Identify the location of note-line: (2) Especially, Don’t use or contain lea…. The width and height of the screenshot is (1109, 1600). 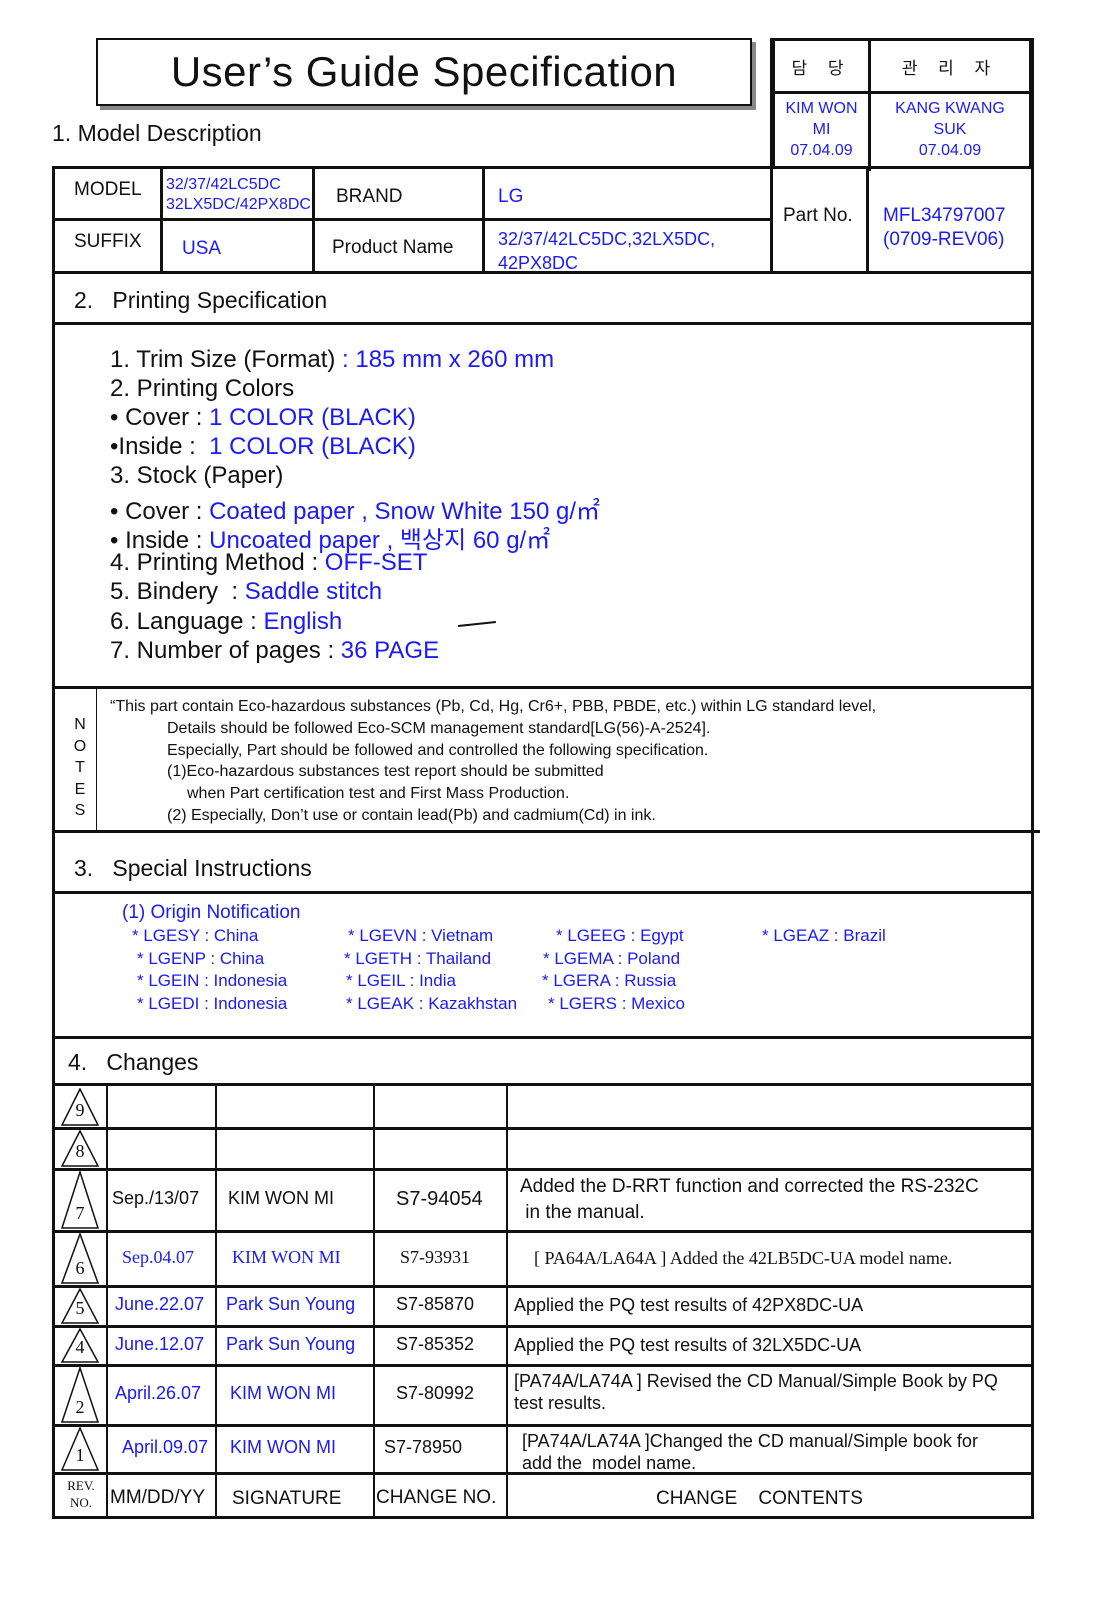
(411, 815).